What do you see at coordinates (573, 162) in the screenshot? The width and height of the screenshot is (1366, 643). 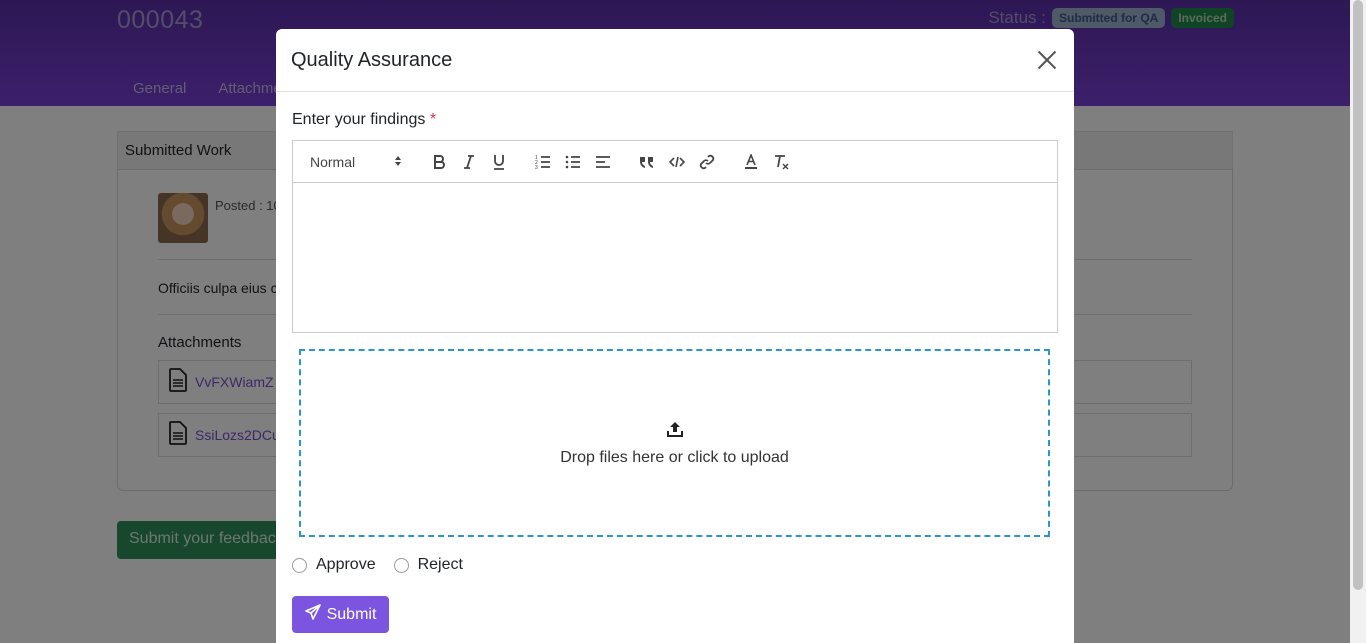 I see `bullet-list-icon` at bounding box center [573, 162].